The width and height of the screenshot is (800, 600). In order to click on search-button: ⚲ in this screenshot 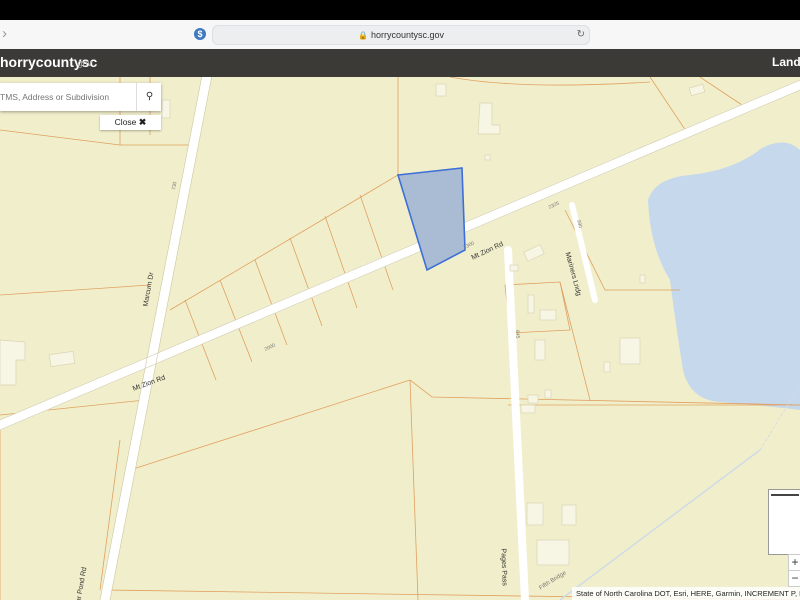, I will do `click(149, 97)`.